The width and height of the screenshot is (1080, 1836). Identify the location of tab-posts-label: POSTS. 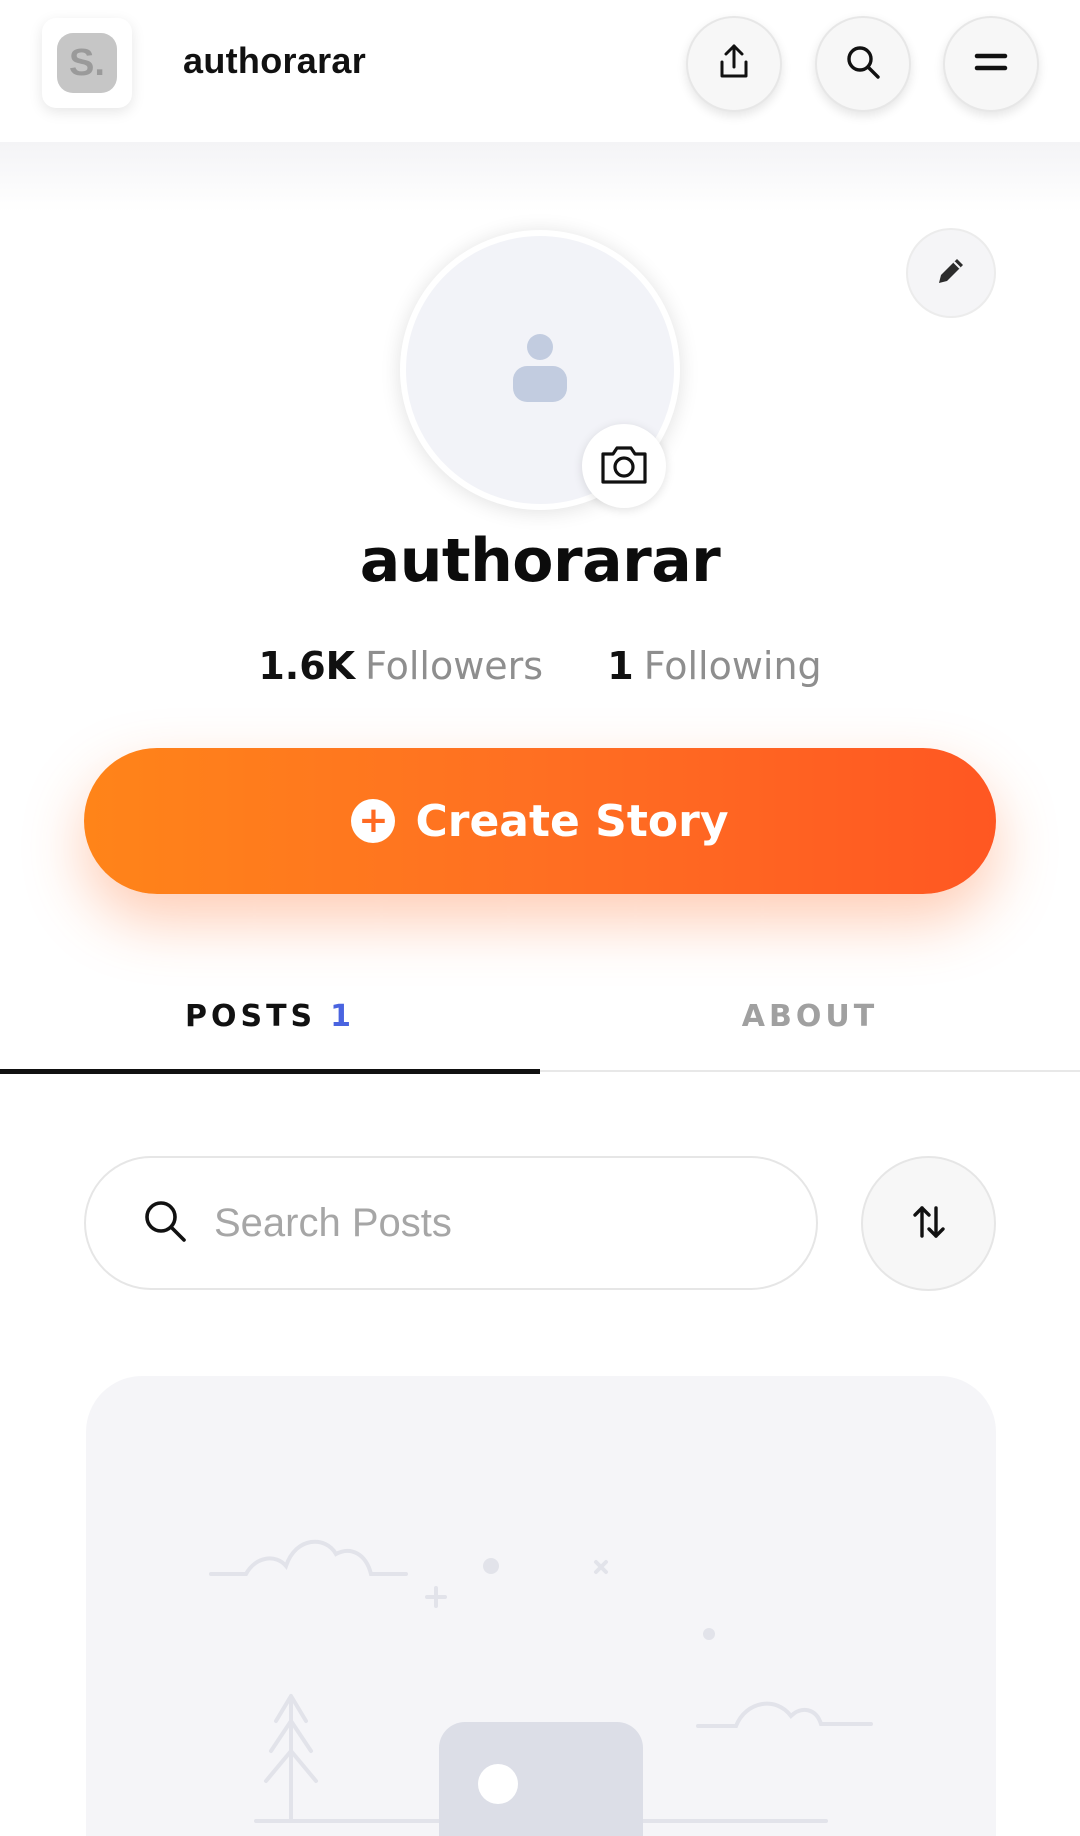
(250, 1016).